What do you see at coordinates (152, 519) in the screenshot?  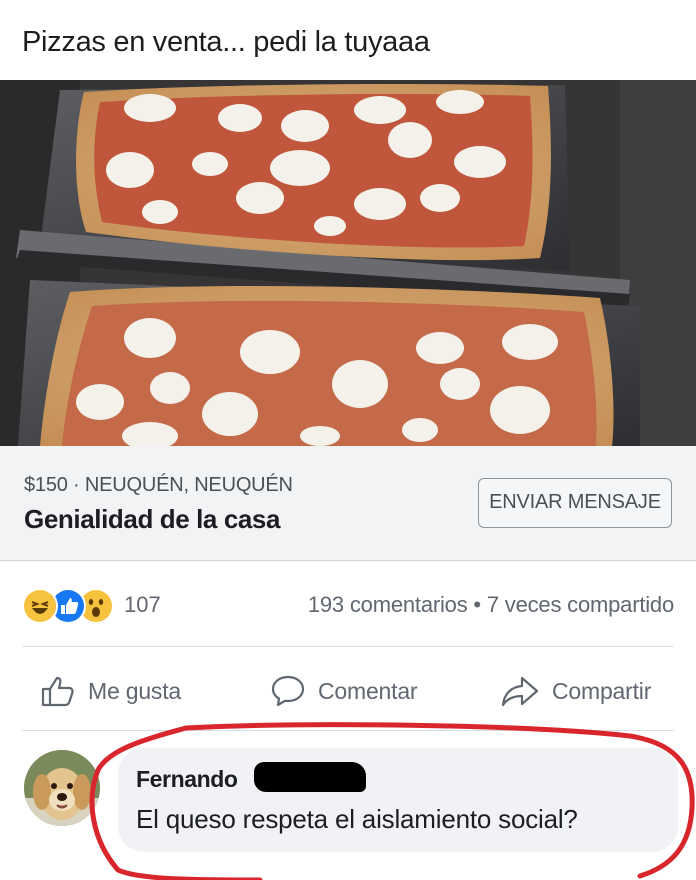 I see `listing-title: Genialidad de la casa` at bounding box center [152, 519].